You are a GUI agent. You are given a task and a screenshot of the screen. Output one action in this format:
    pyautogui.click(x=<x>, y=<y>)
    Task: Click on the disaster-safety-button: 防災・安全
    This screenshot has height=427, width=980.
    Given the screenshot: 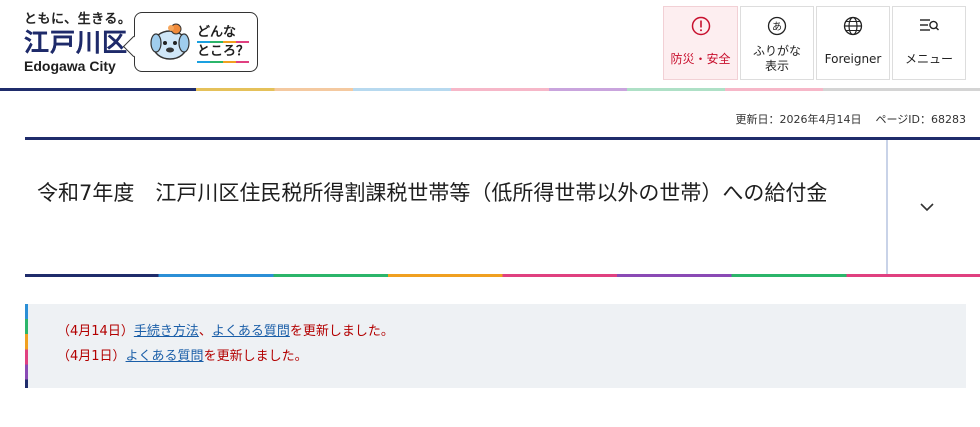 What is the action you would take?
    pyautogui.click(x=700, y=43)
    